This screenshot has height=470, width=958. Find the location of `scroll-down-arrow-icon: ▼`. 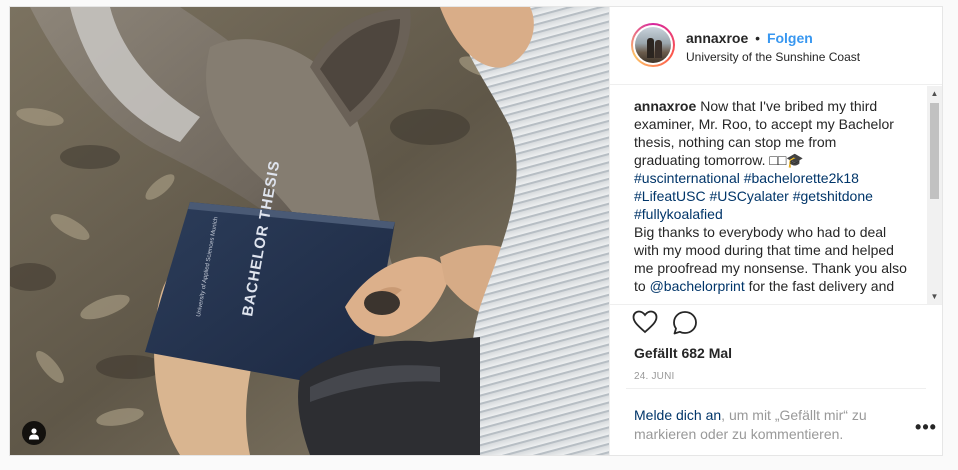

scroll-down-arrow-icon: ▼ is located at coordinates (934, 296).